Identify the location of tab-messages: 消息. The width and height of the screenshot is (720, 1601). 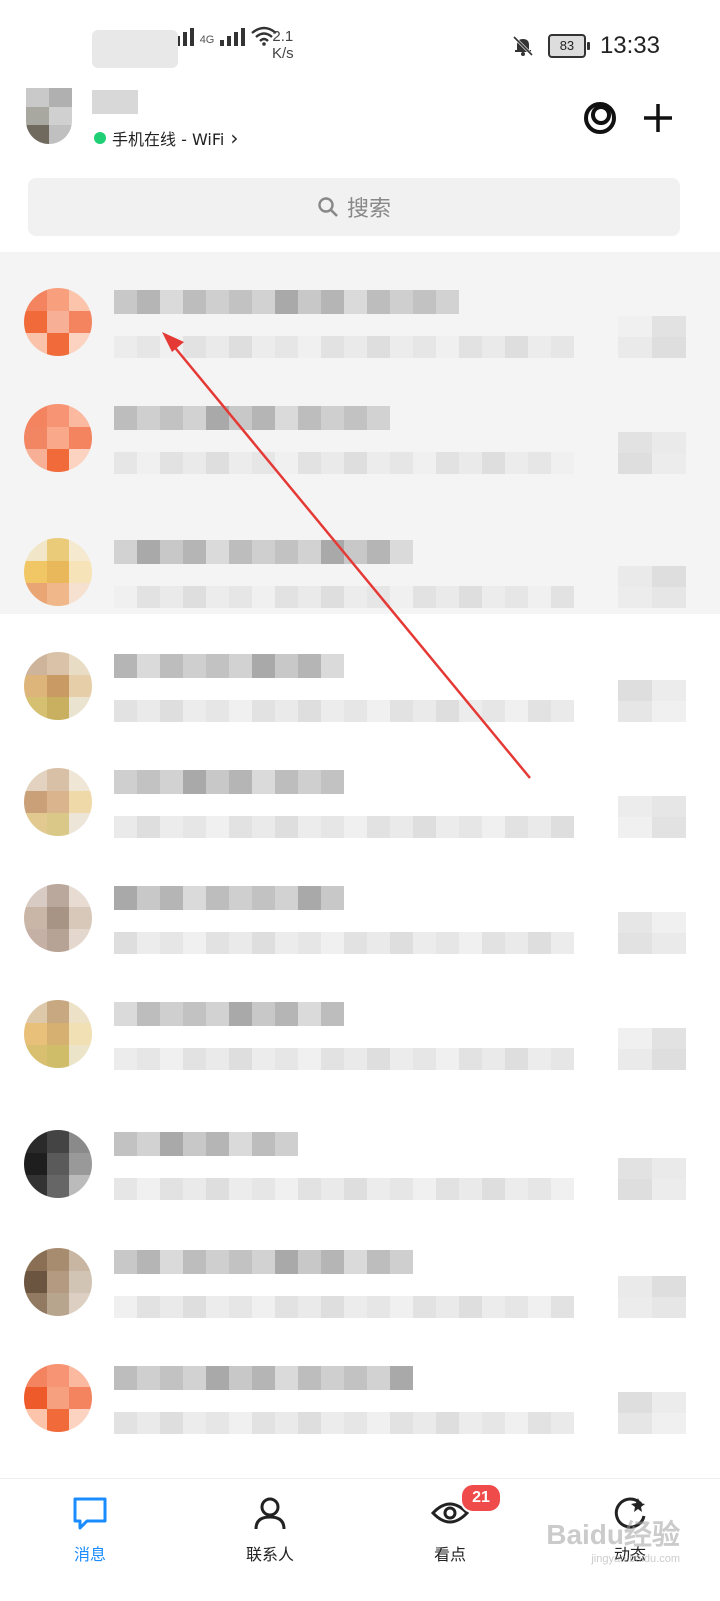
(90, 1540).